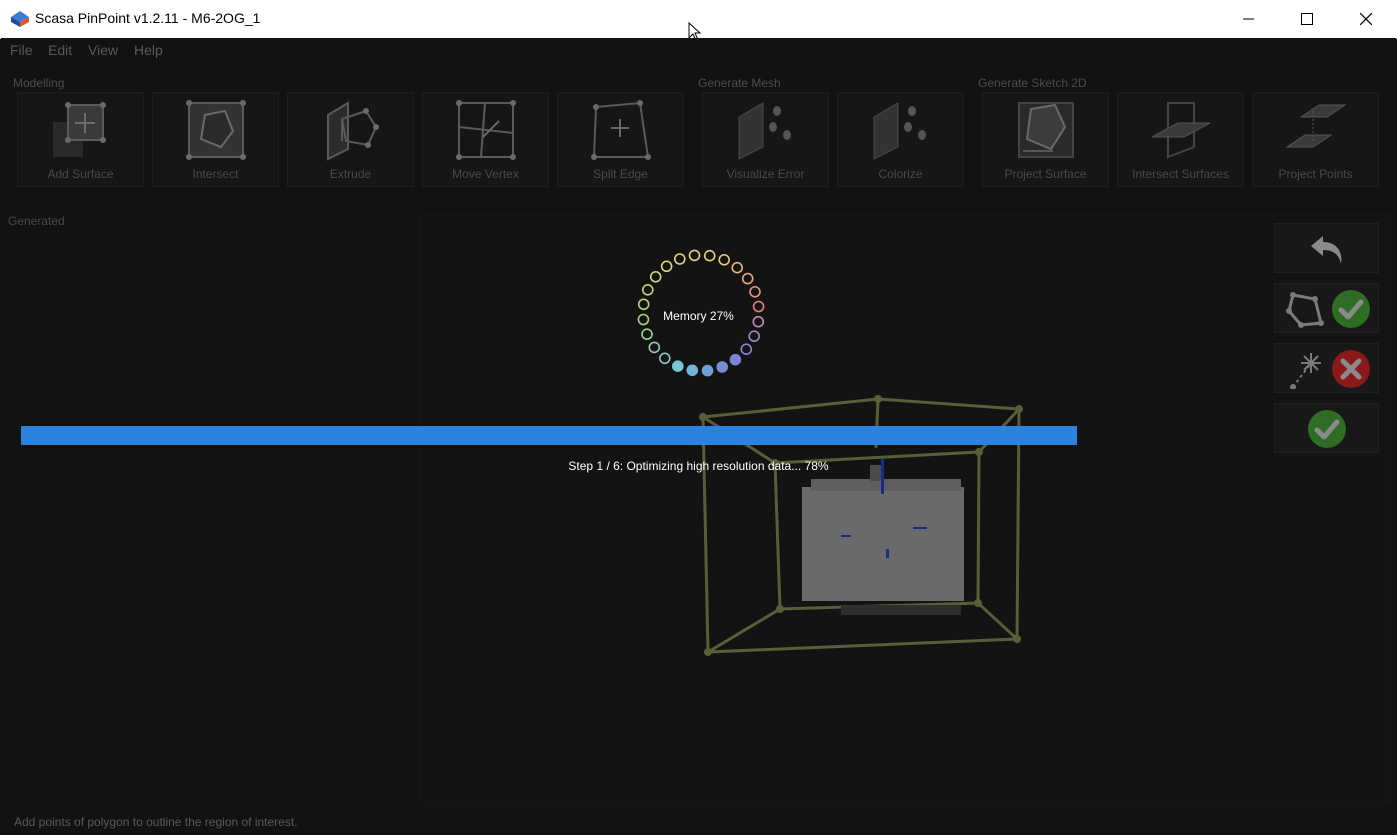 This screenshot has height=835, width=1397. What do you see at coordinates (215, 174) in the screenshot?
I see `tool-label: Intersect` at bounding box center [215, 174].